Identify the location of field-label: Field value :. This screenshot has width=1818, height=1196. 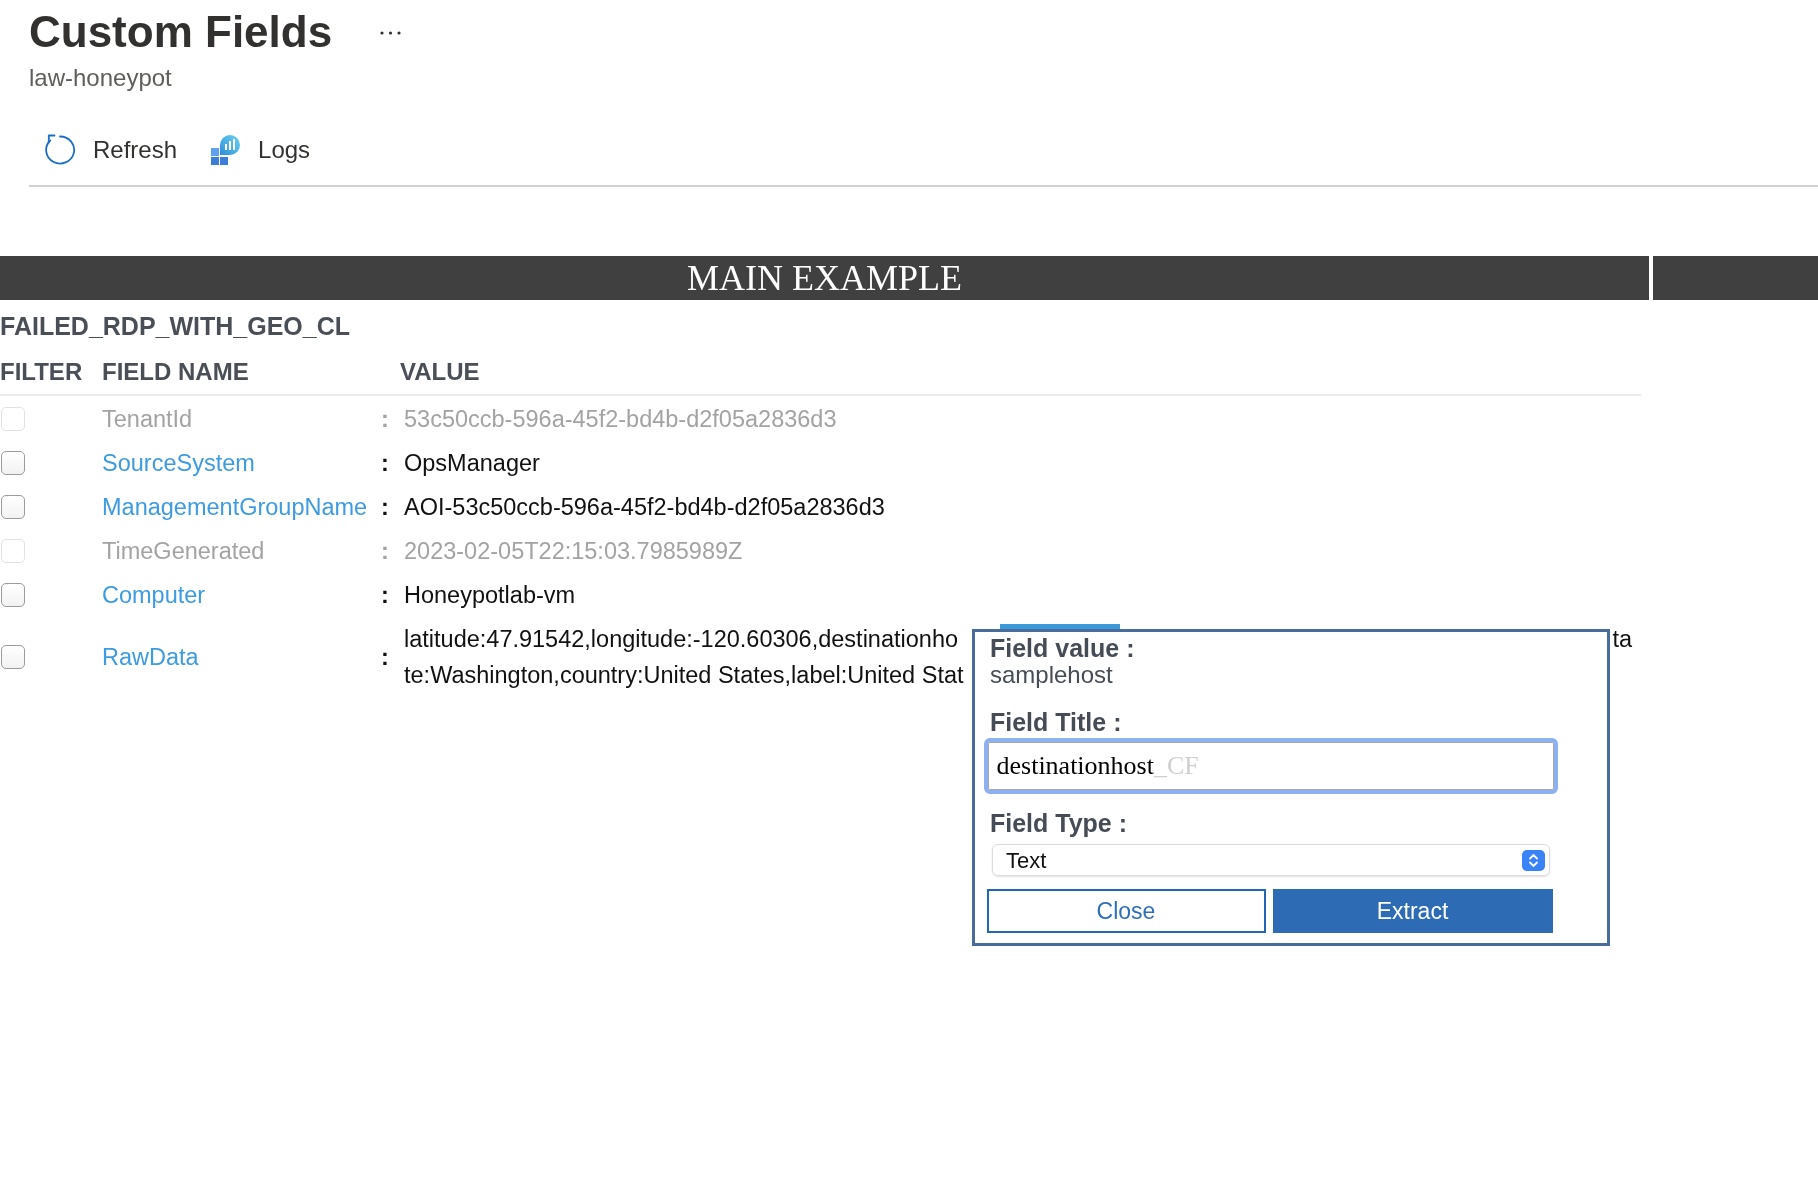
(1062, 648).